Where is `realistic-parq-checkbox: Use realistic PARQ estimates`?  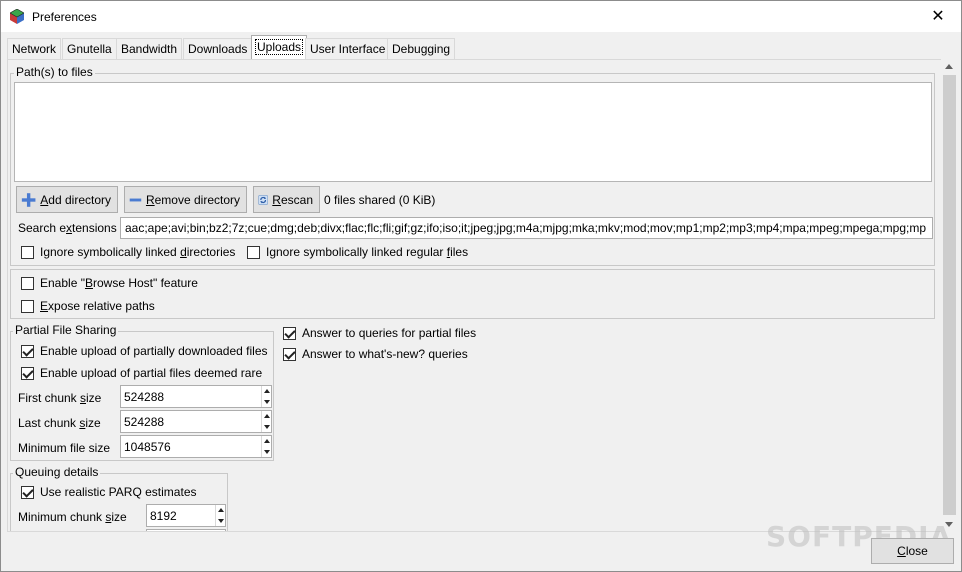
realistic-parq-checkbox: Use realistic PARQ estimates is located at coordinates (109, 492).